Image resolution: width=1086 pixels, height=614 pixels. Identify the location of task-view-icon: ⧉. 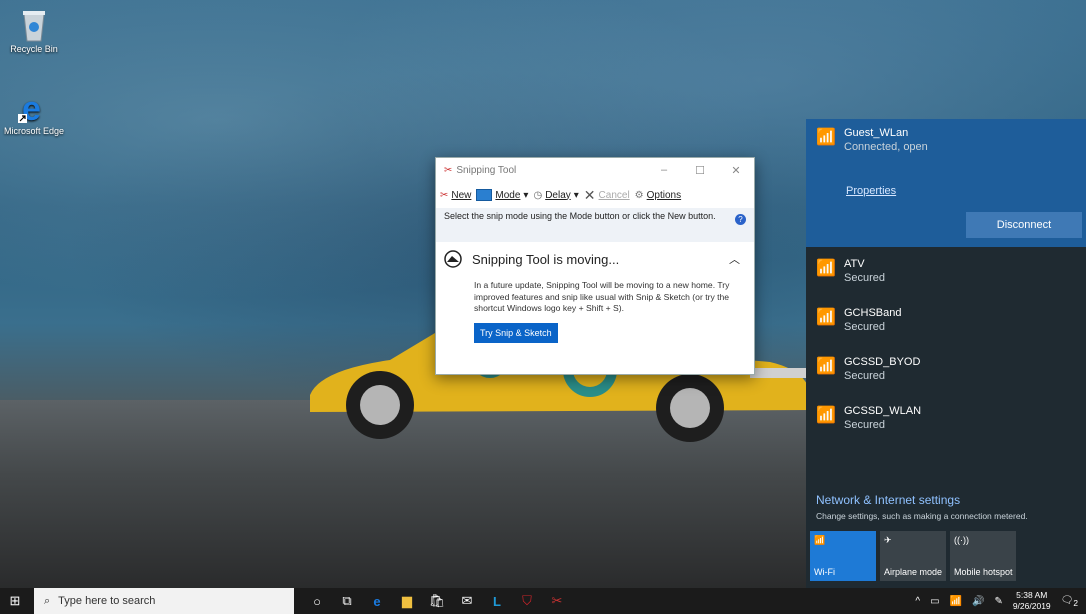
(347, 601).